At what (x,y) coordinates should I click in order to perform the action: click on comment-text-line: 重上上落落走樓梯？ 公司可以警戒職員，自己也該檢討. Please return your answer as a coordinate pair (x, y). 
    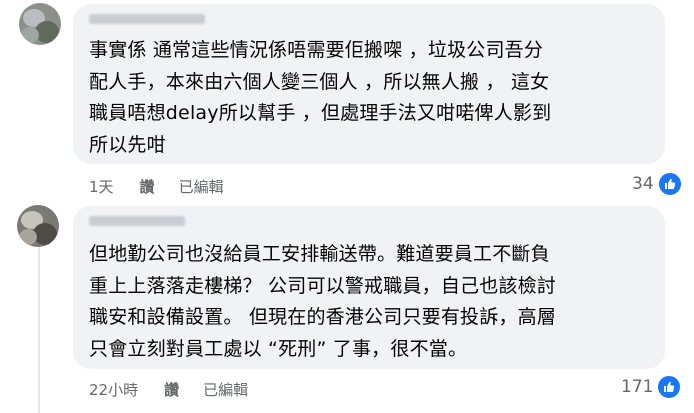
    Looking at the image, I should click on (323, 285).